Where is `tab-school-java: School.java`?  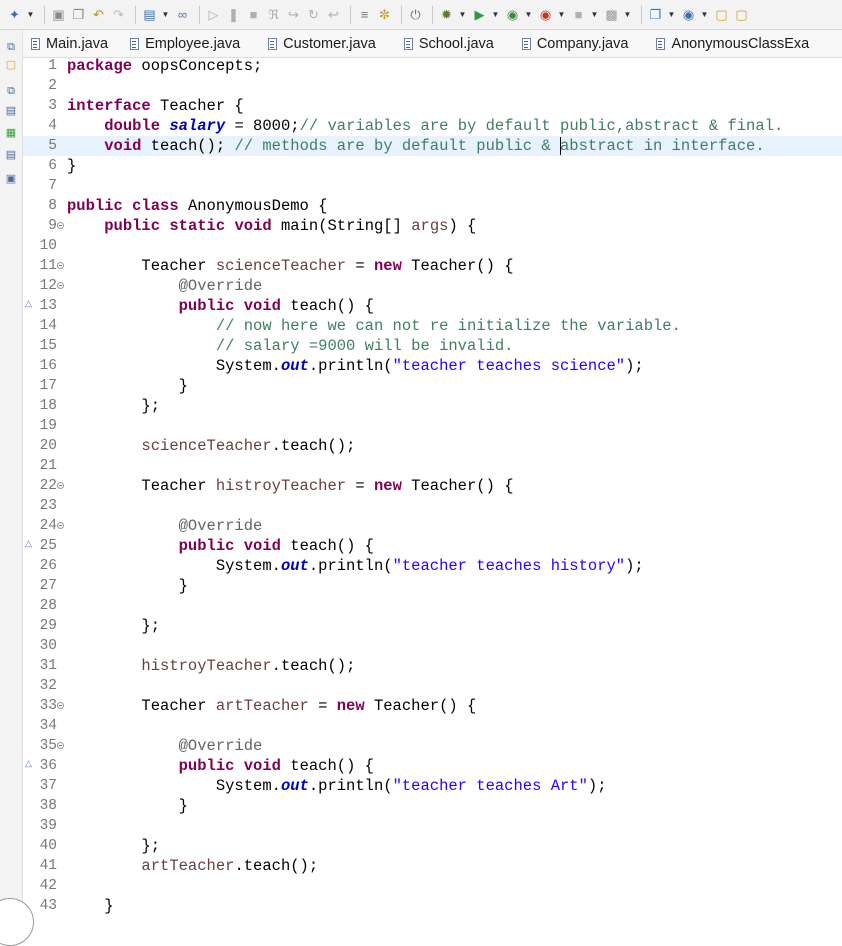
tab-school-java: School.java is located at coordinates (449, 43).